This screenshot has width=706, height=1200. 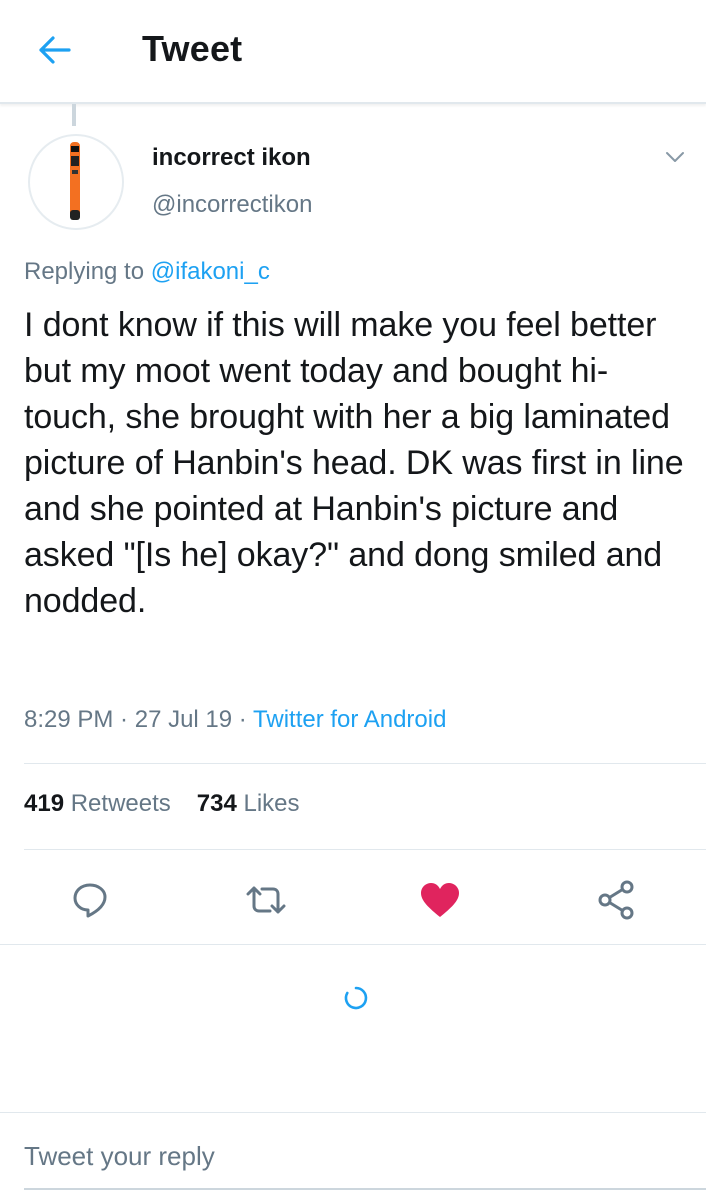 I want to click on back-button, so click(x=54, y=50).